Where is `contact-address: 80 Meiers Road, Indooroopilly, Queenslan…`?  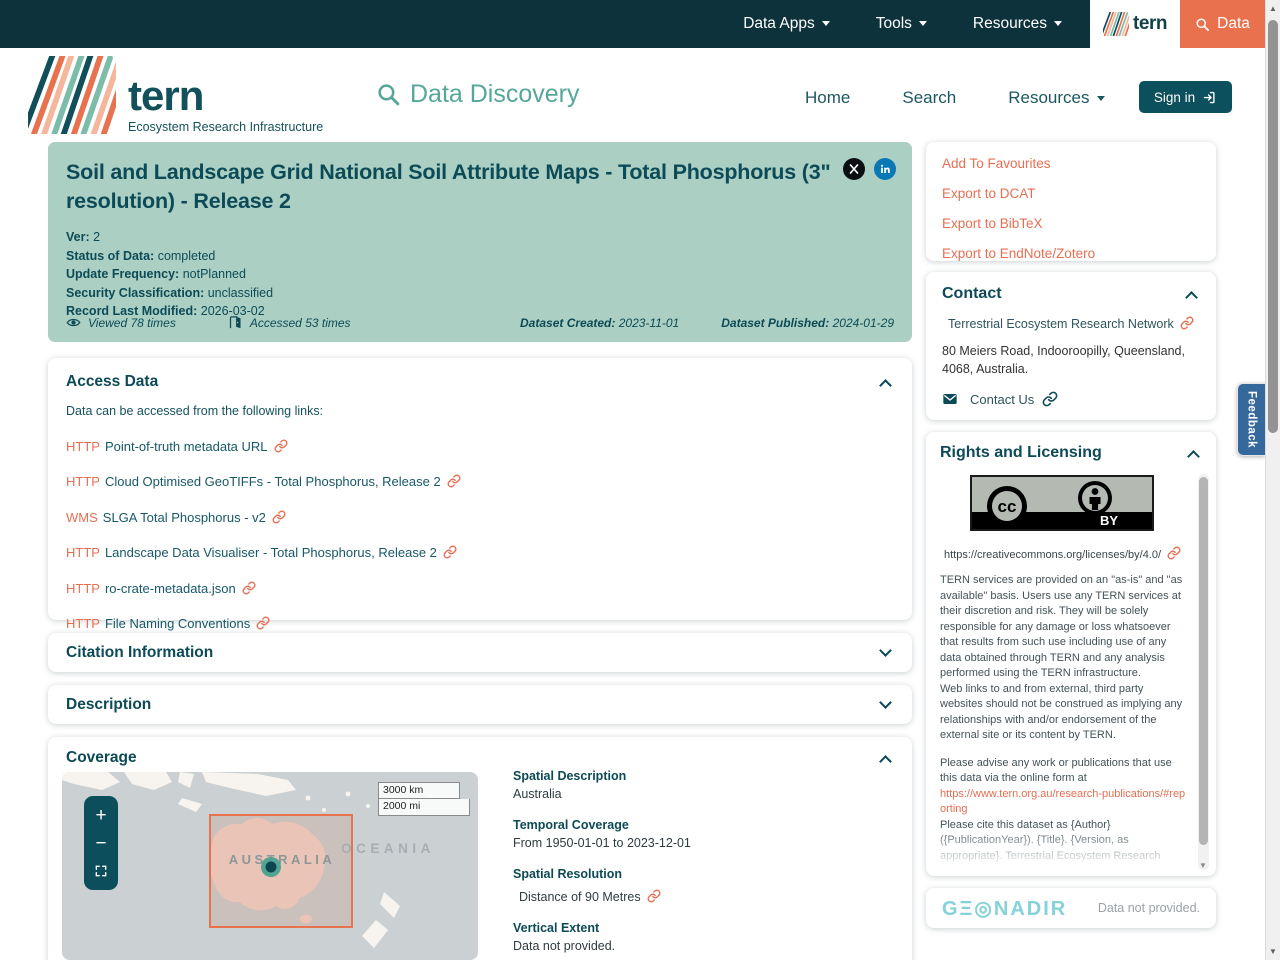 contact-address: 80 Meiers Road, Indooroopilly, Queenslan… is located at coordinates (1063, 360).